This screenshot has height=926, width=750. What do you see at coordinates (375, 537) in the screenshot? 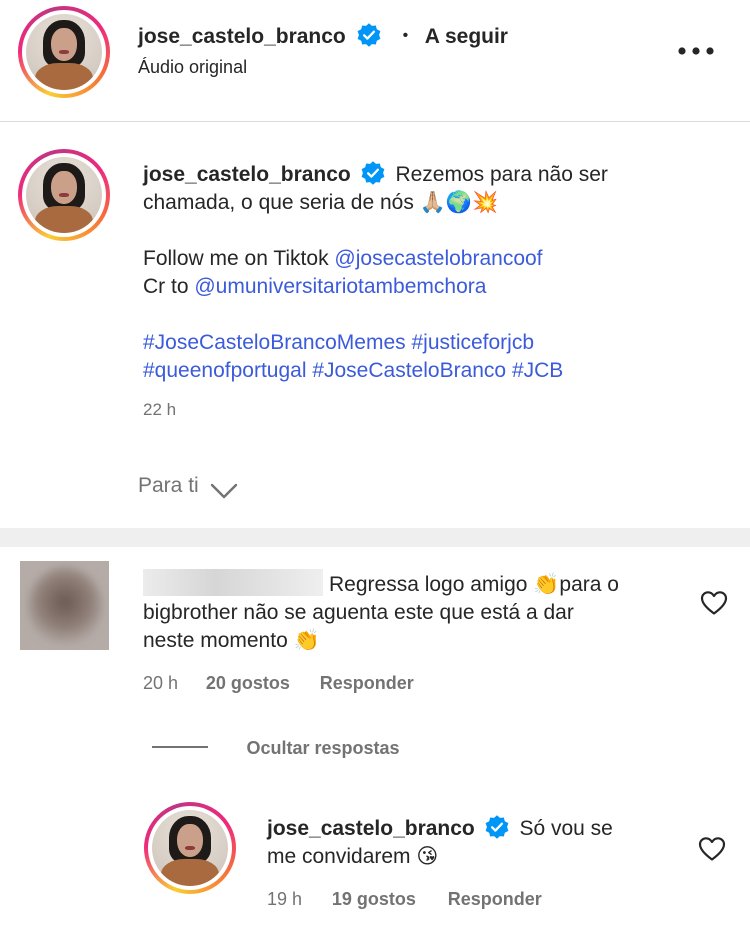
I see `section-divider` at bounding box center [375, 537].